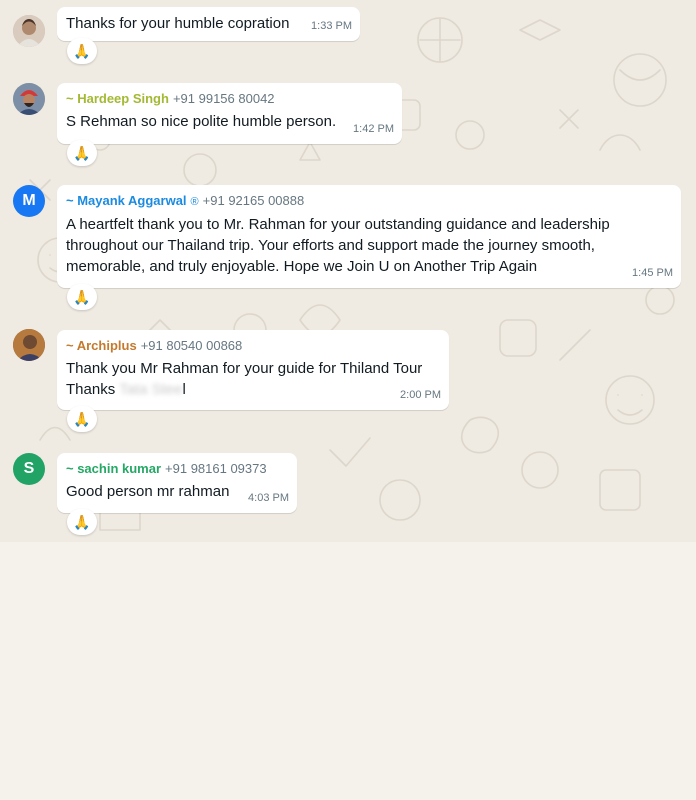 This screenshot has height=800, width=696. I want to click on turban-person-photo-icon, so click(29, 99).